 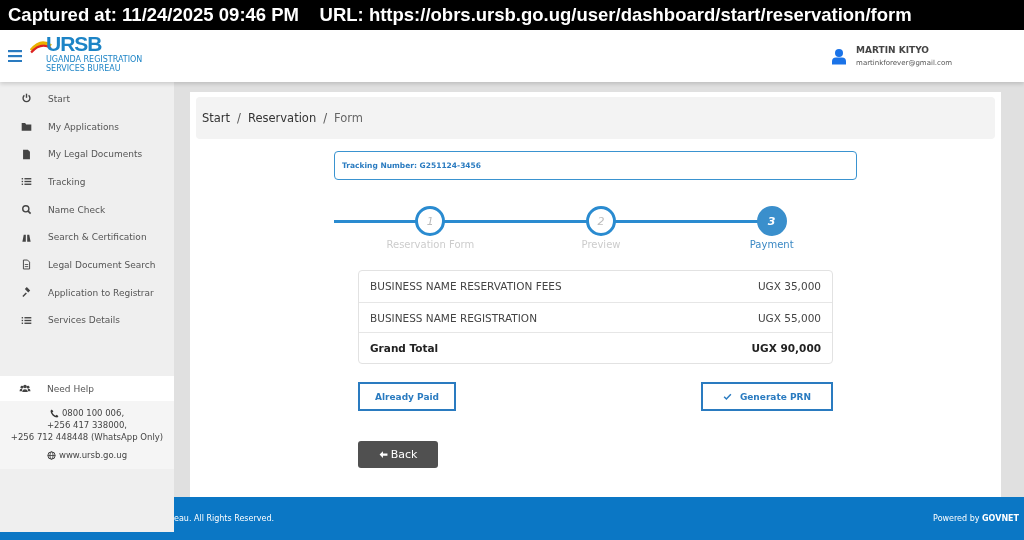 What do you see at coordinates (26, 154) in the screenshot?
I see `file-icon` at bounding box center [26, 154].